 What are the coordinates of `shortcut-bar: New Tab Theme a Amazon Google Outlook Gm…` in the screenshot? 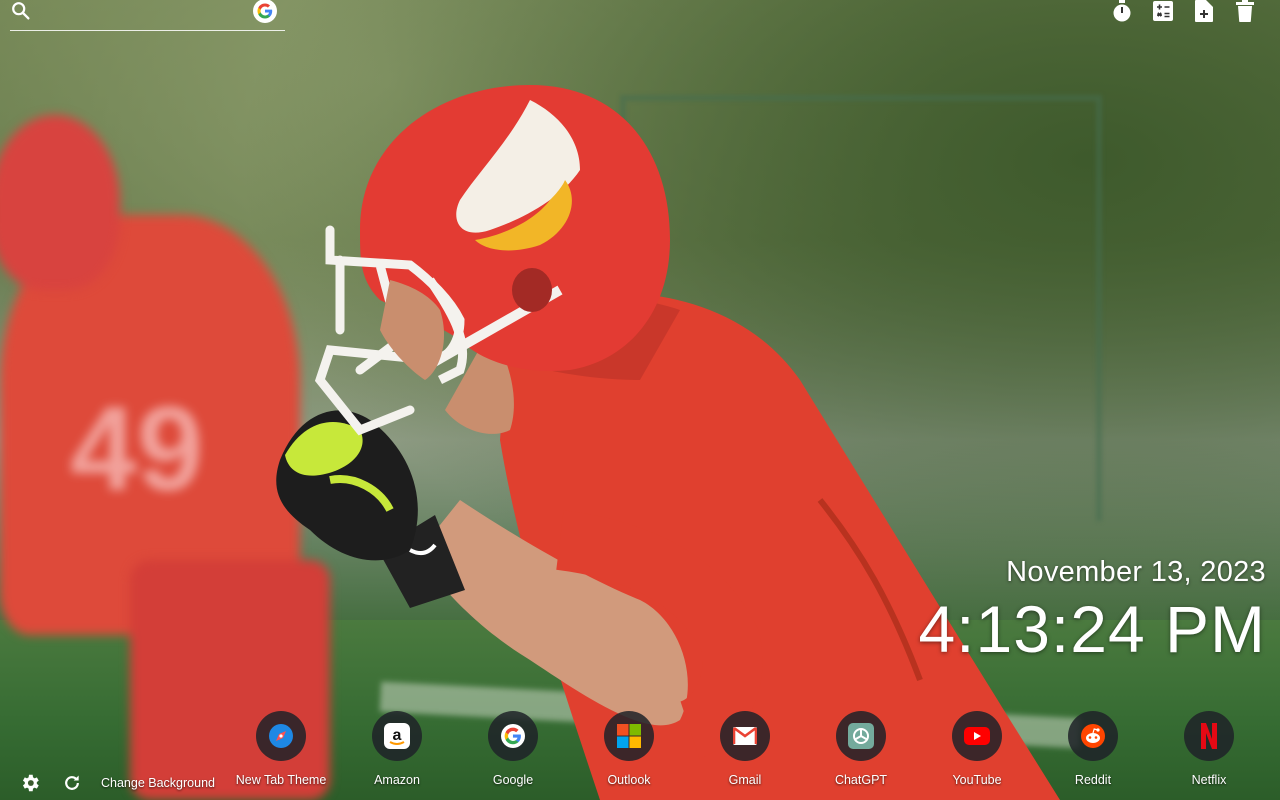 It's located at (745, 749).